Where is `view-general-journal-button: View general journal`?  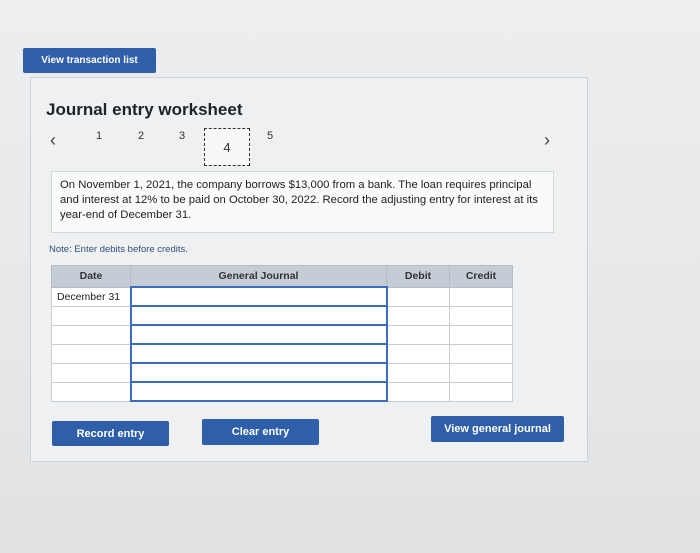 view-general-journal-button: View general journal is located at coordinates (497, 429).